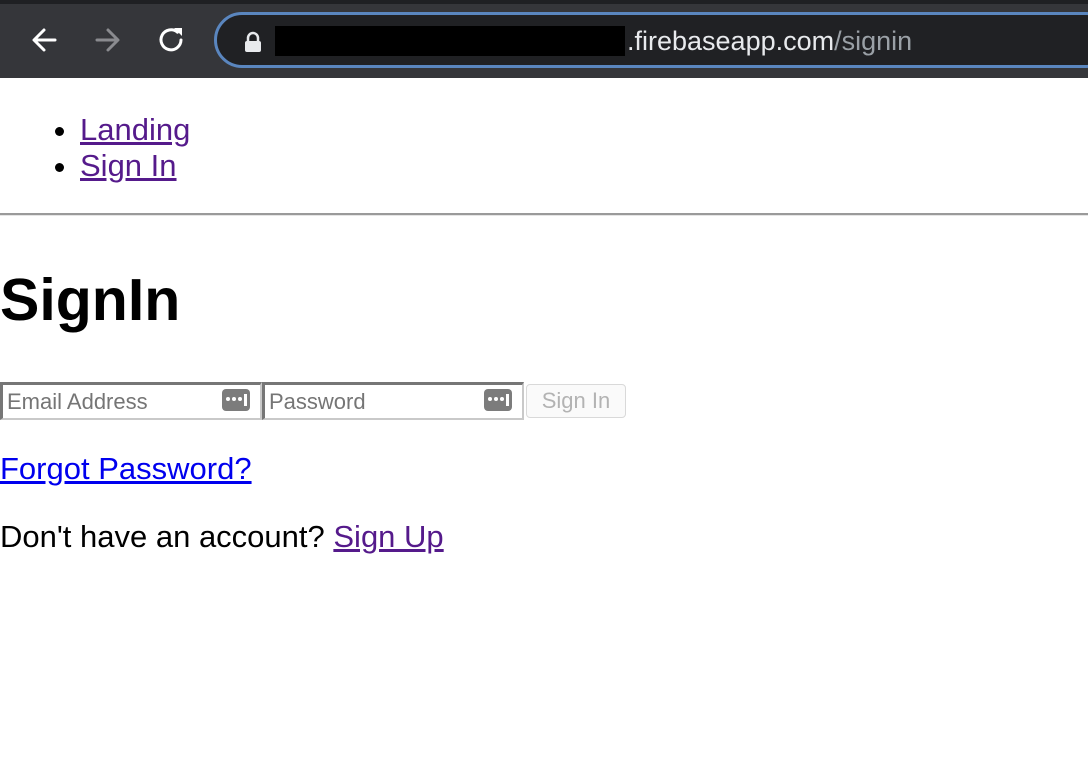 Image resolution: width=1088 pixels, height=758 pixels. I want to click on redacted-url-part, so click(450, 41).